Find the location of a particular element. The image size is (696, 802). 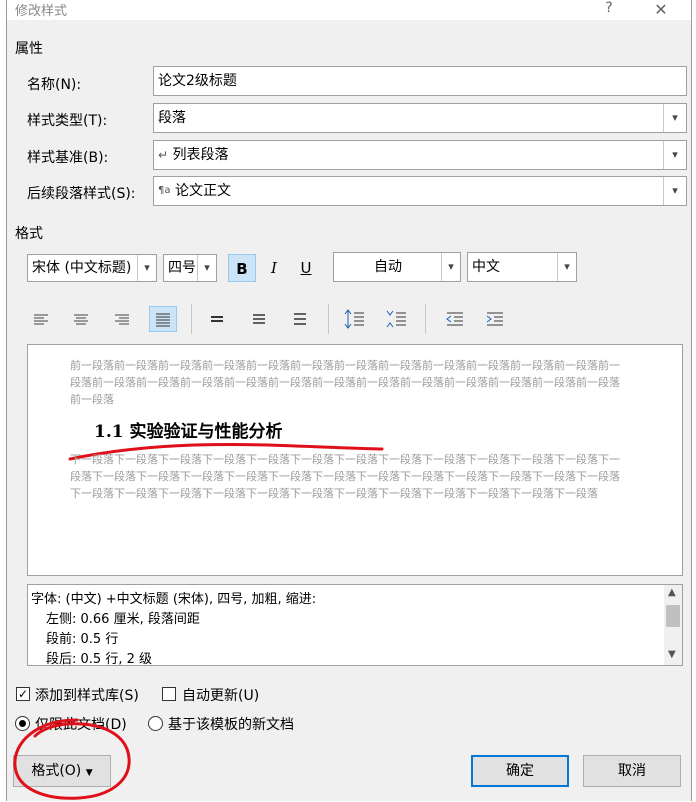

align-center-icon is located at coordinates (81, 319).